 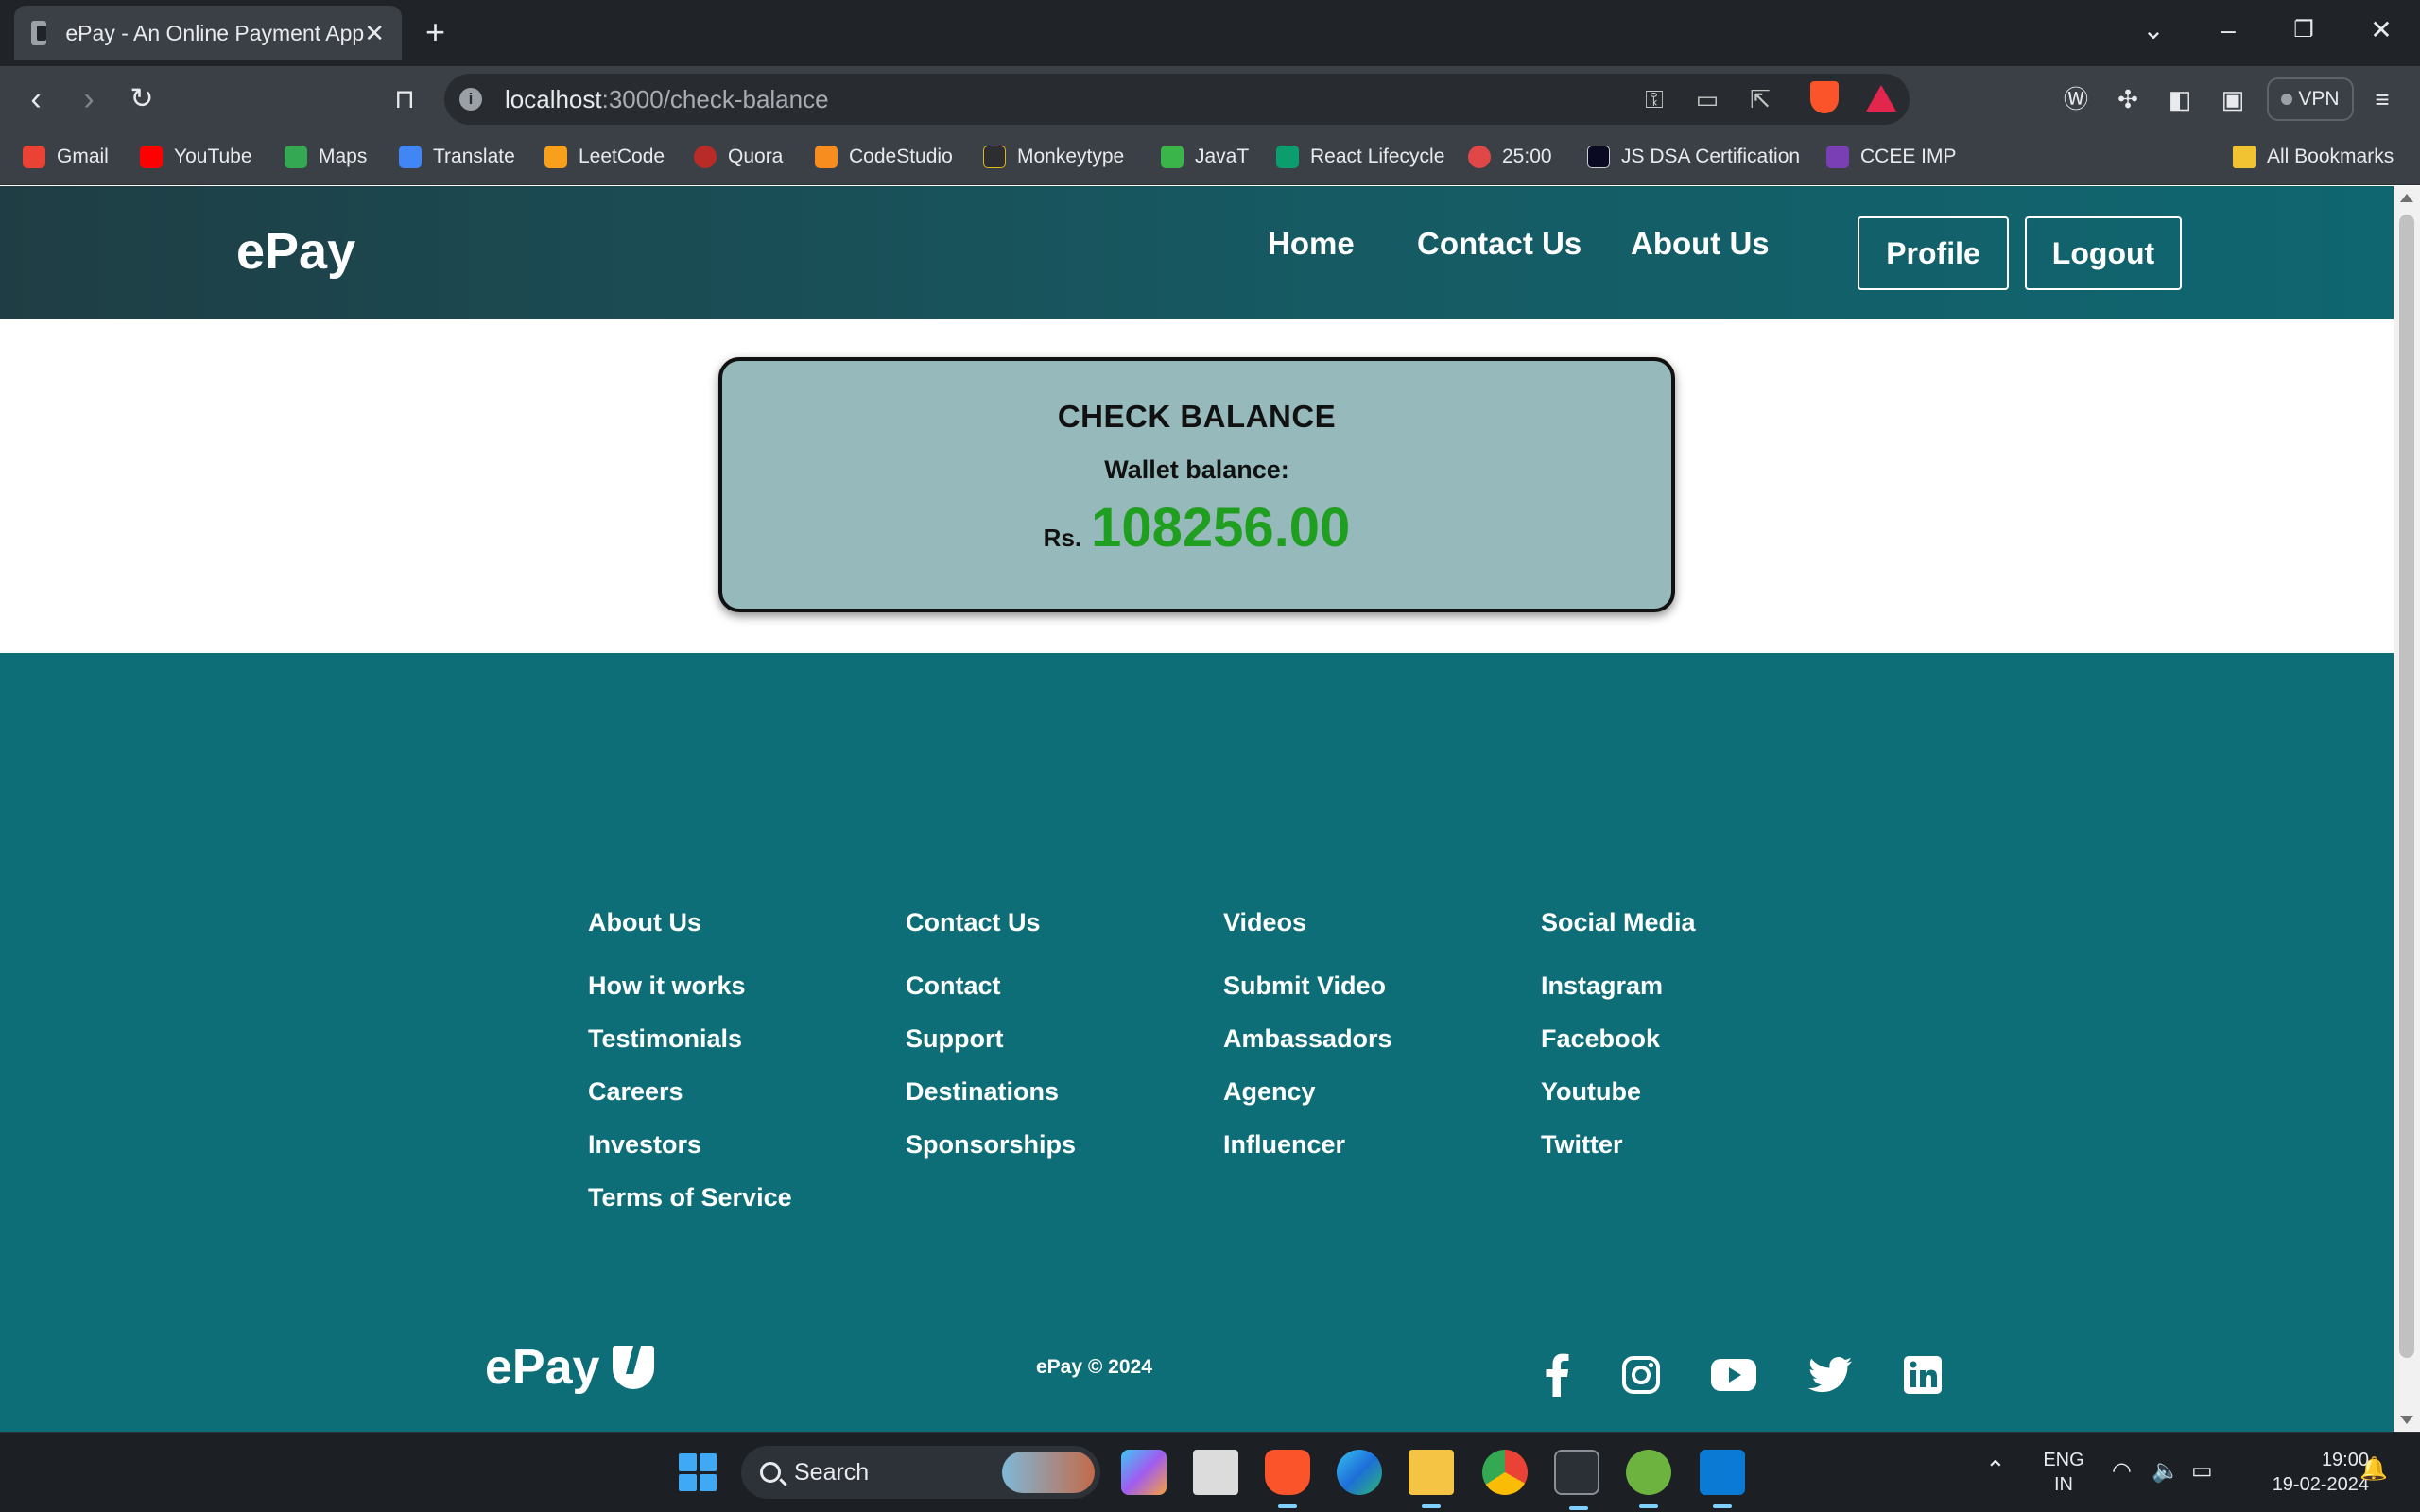 What do you see at coordinates (405, 99) in the screenshot?
I see `bookmark-icon: ⊓` at bounding box center [405, 99].